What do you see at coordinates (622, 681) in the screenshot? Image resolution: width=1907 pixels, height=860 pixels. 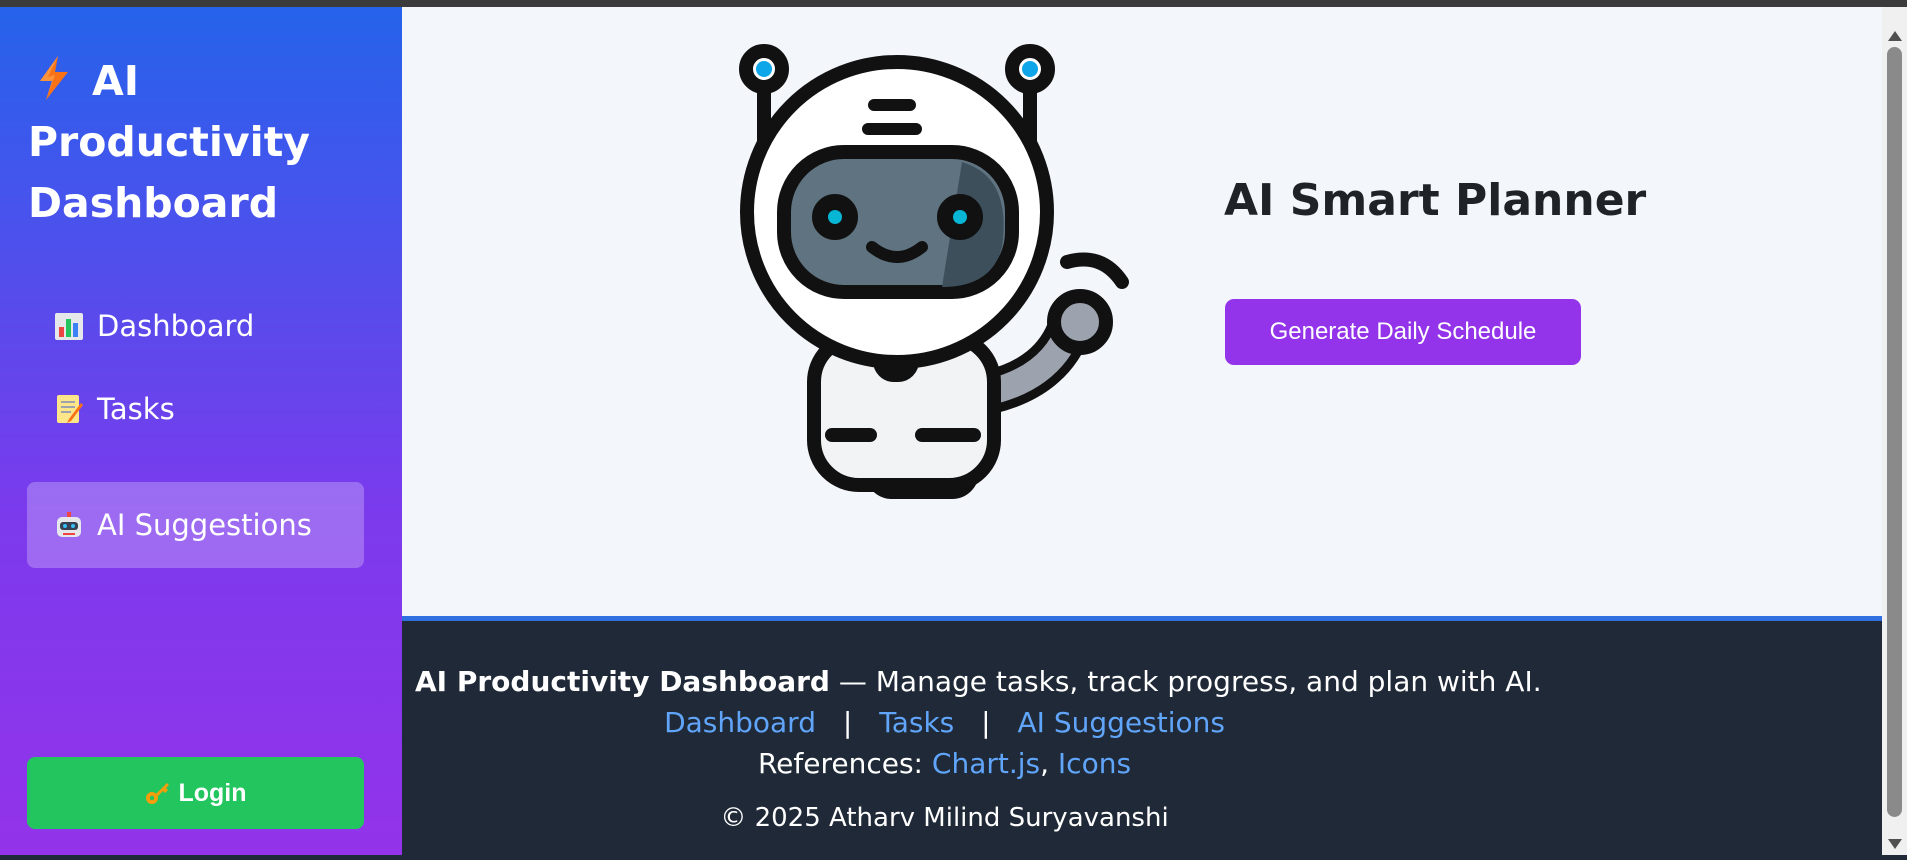 I see `footer-brand: AI Productivity Dashboard` at bounding box center [622, 681].